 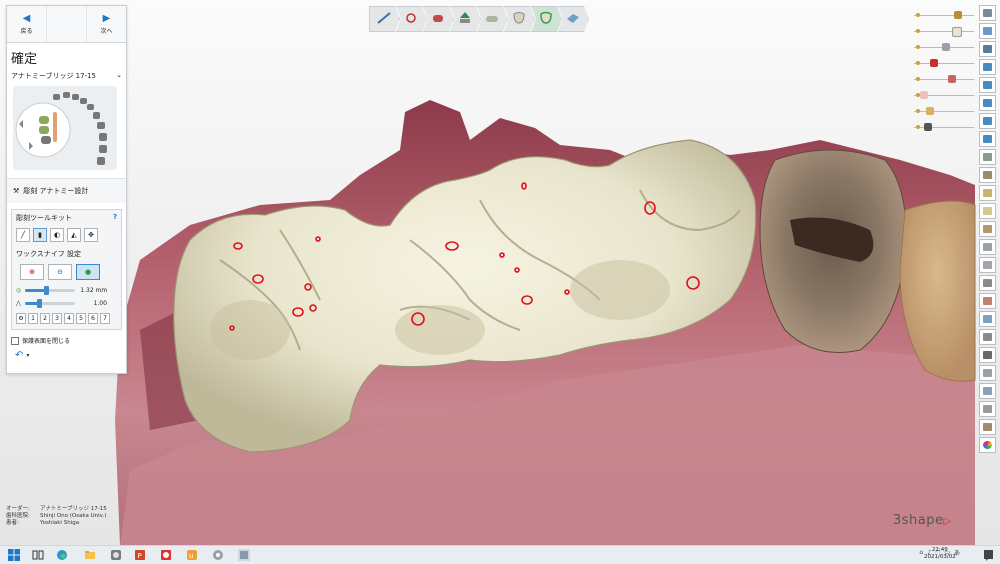 What do you see at coordinates (106, 24) in the screenshot?
I see `next-button: ▶ 次へ` at bounding box center [106, 24].